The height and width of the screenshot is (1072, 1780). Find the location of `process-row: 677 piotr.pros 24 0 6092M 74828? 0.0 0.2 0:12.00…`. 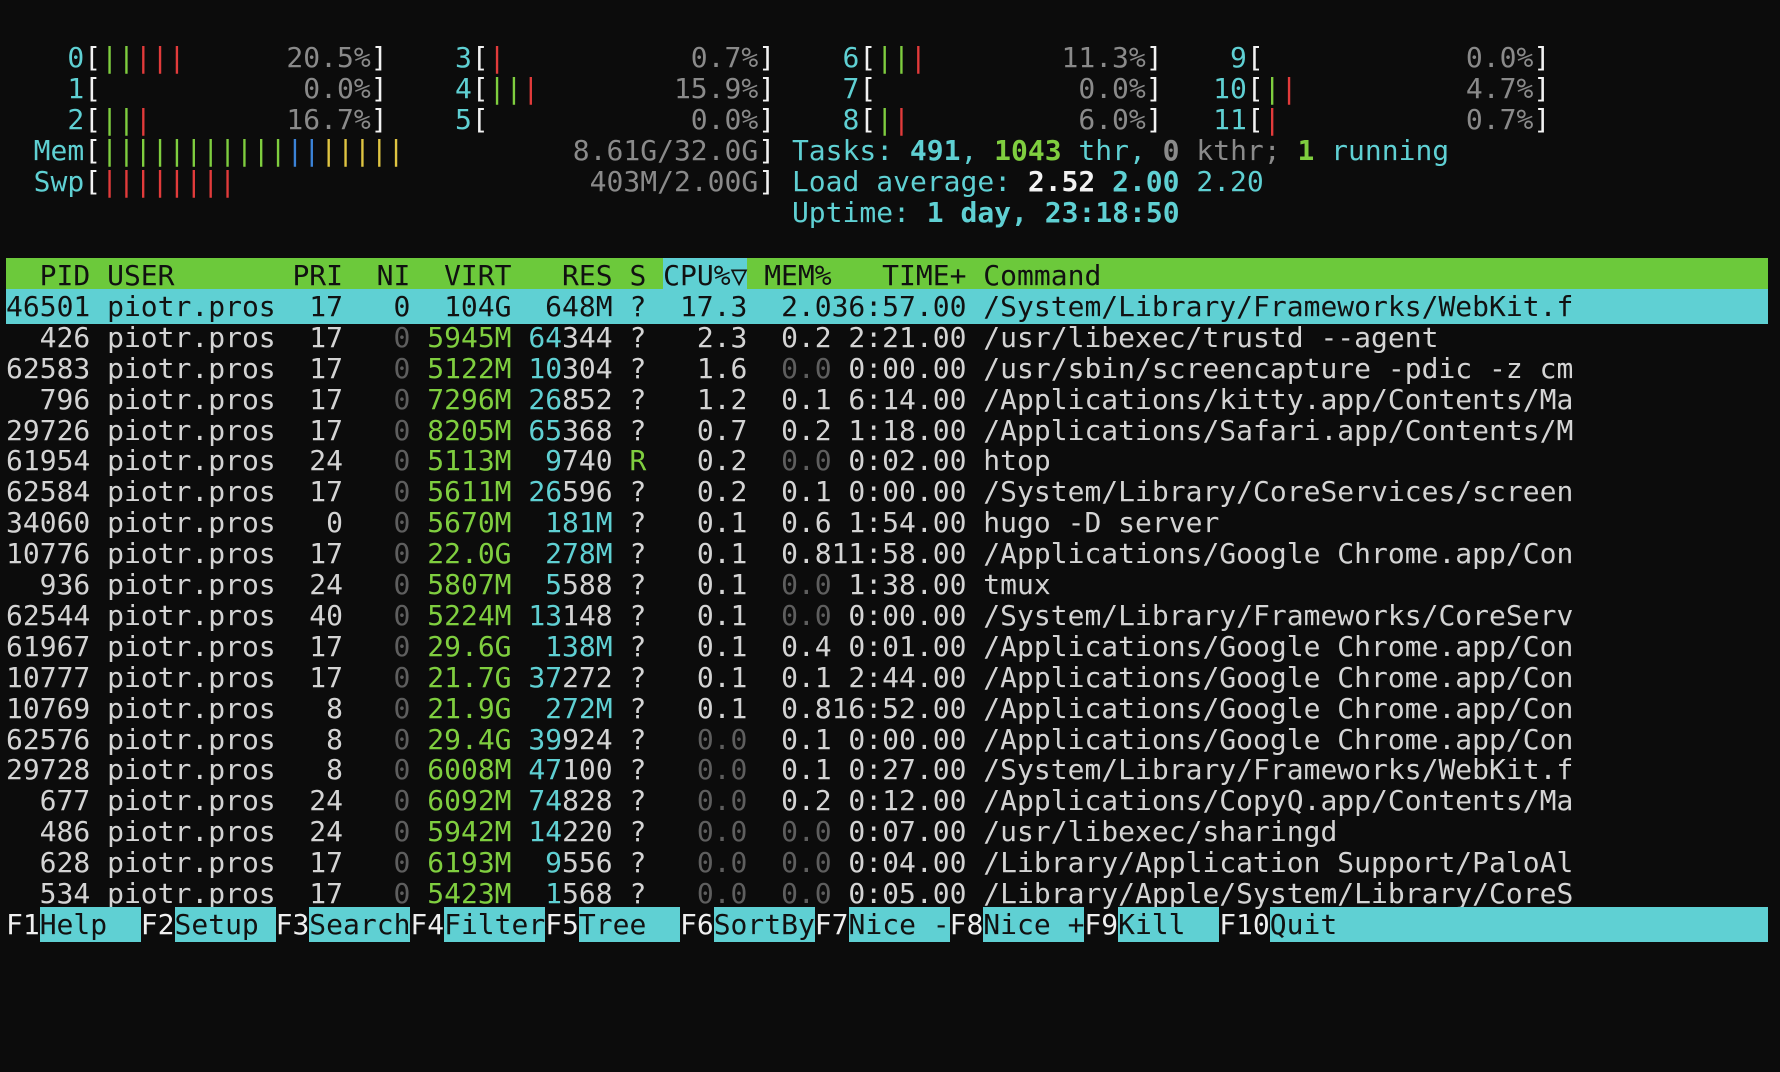

process-row: 677 piotr.pros 24 0 6092M 74828? 0.0 0.2 0:12.00… is located at coordinates (887, 800).